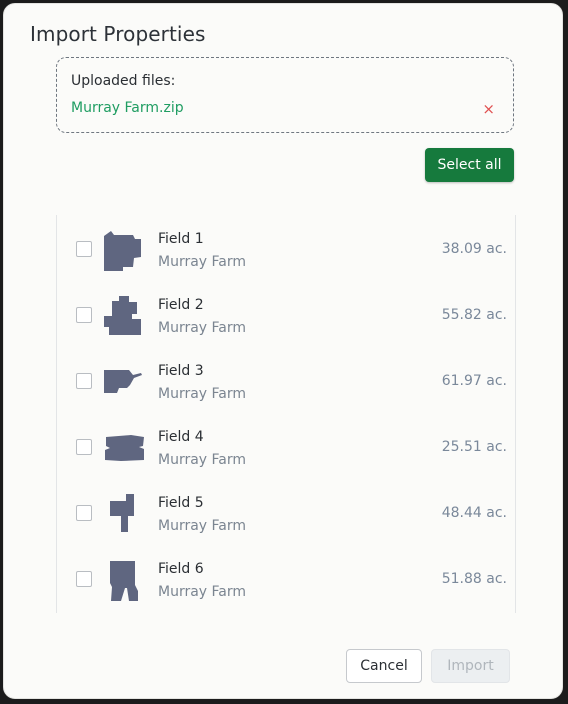 The image size is (568, 704). Describe the element at coordinates (181, 371) in the screenshot. I see `field-name: Field 3` at that location.